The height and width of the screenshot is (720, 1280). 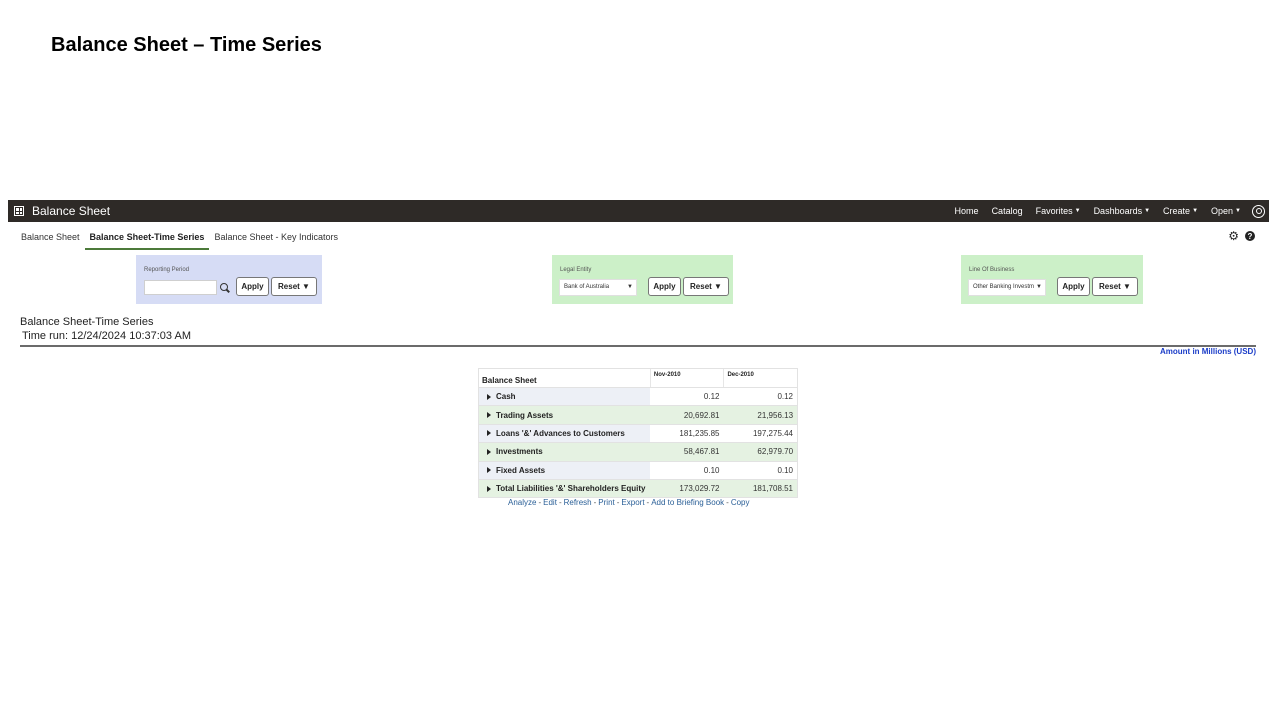 What do you see at coordinates (606, 502) in the screenshot?
I see `print-link: Print` at bounding box center [606, 502].